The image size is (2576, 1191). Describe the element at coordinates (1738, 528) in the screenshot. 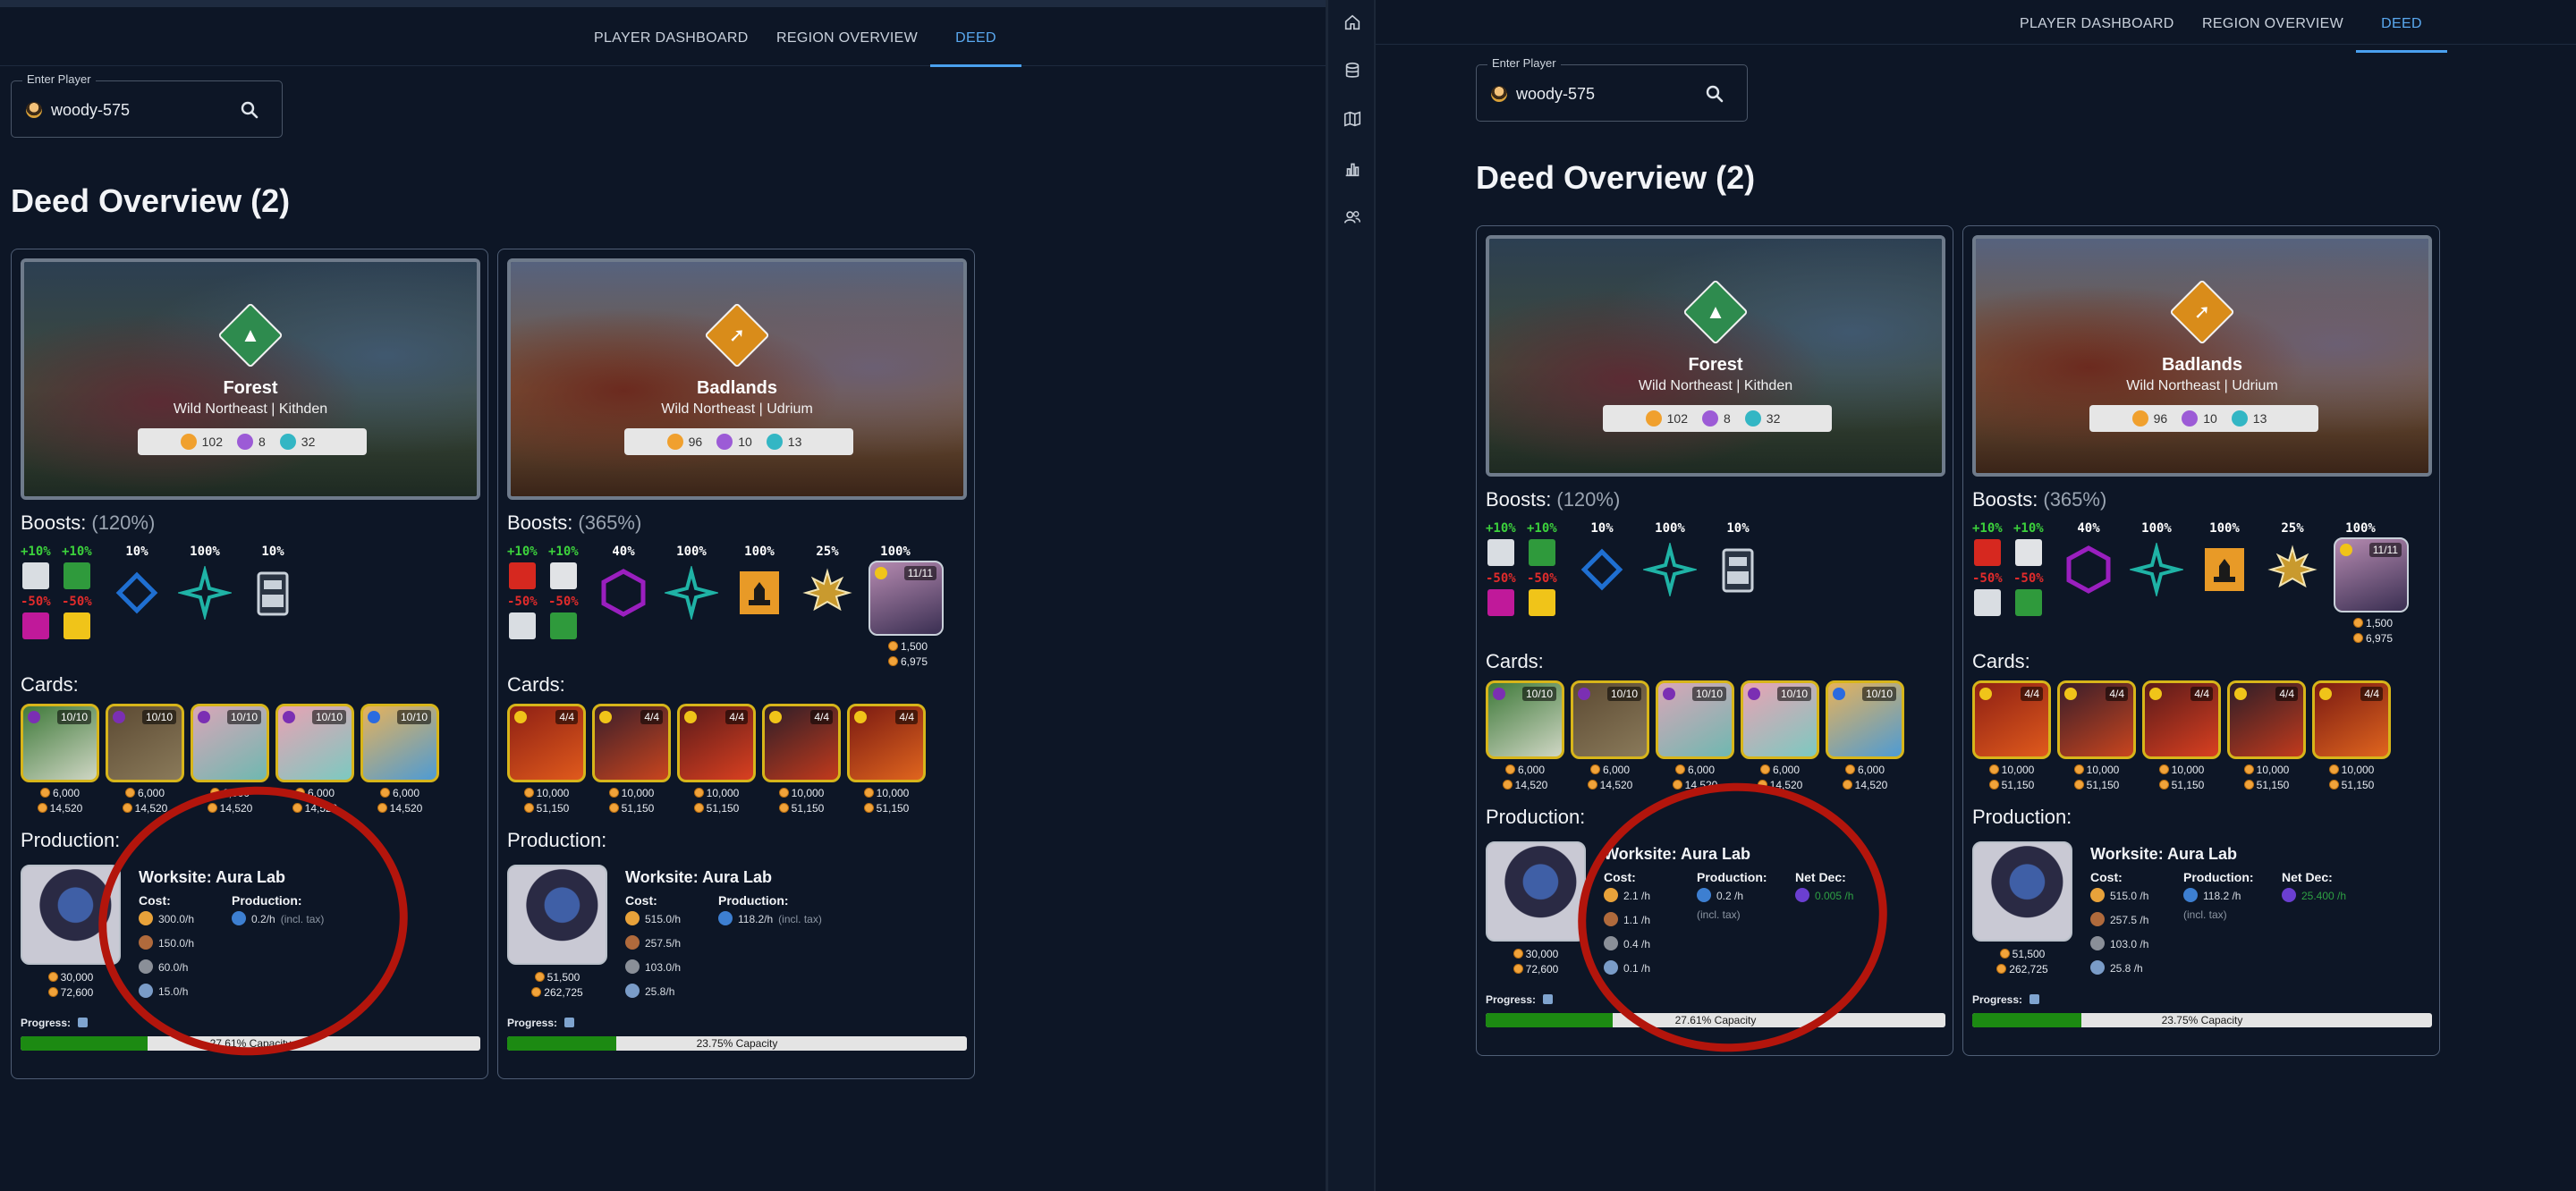

I see `boost-value: 10%` at that location.